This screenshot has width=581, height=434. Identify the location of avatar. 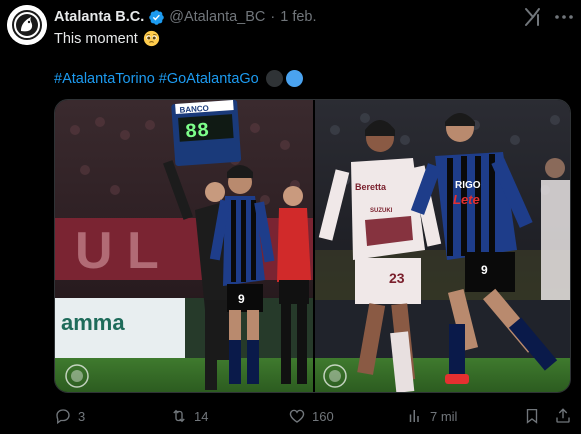
(27, 25).